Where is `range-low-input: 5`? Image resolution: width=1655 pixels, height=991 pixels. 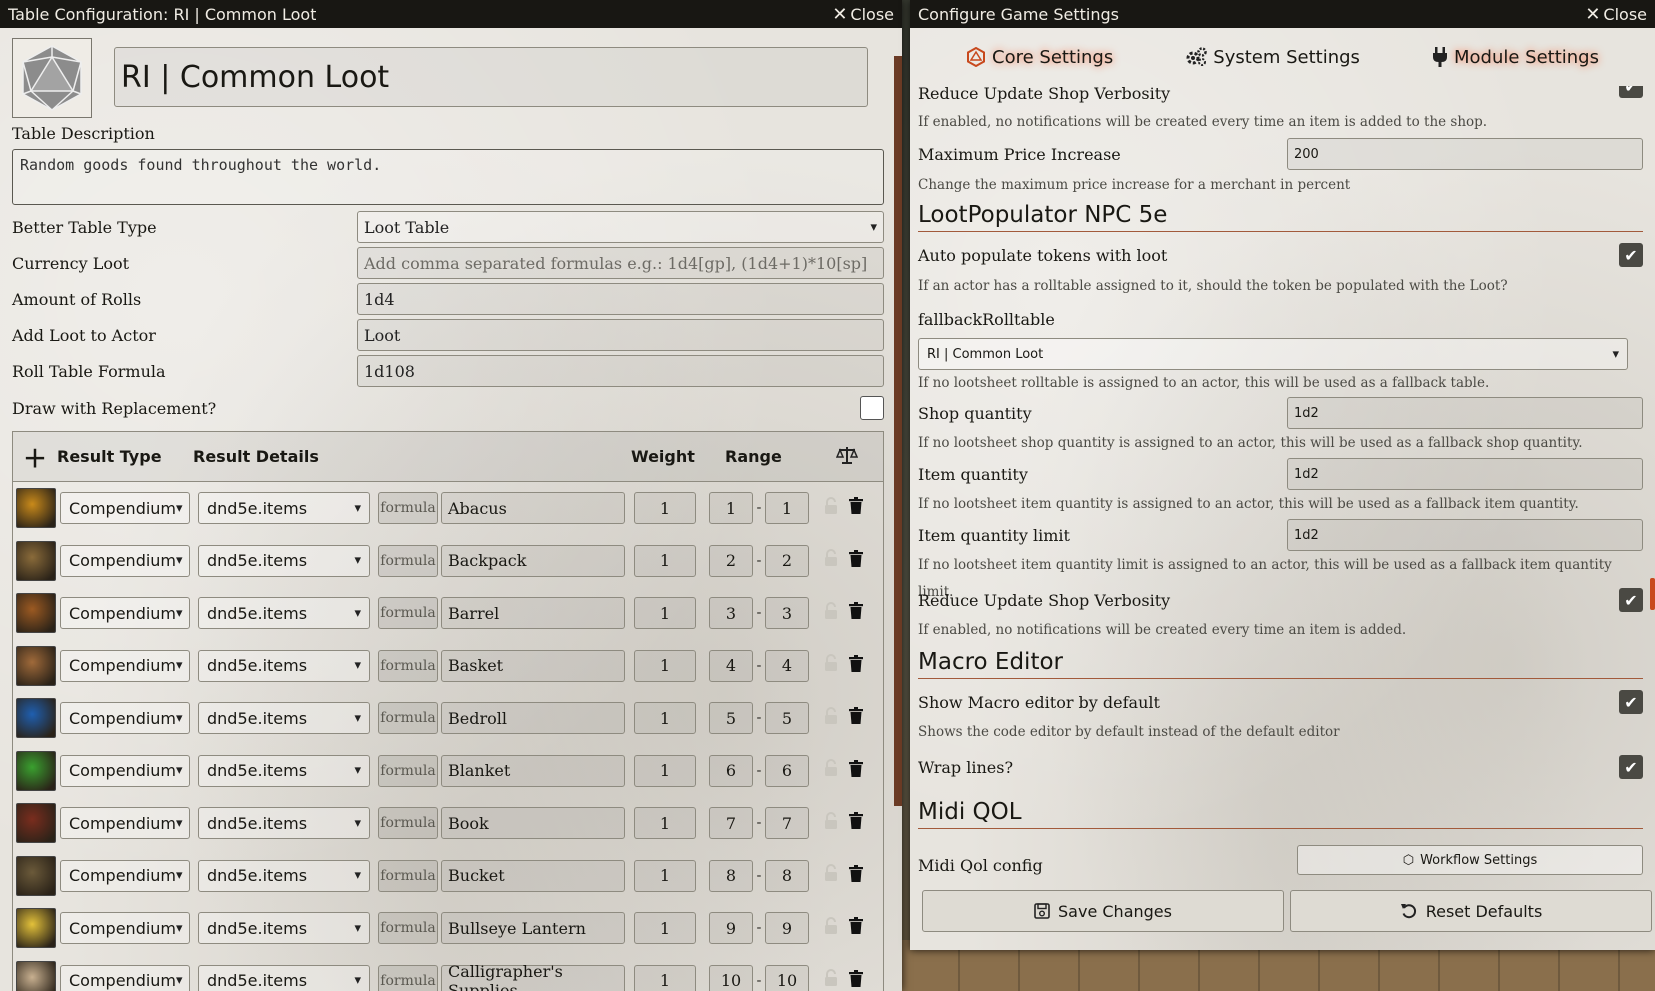 range-low-input: 5 is located at coordinates (731, 718).